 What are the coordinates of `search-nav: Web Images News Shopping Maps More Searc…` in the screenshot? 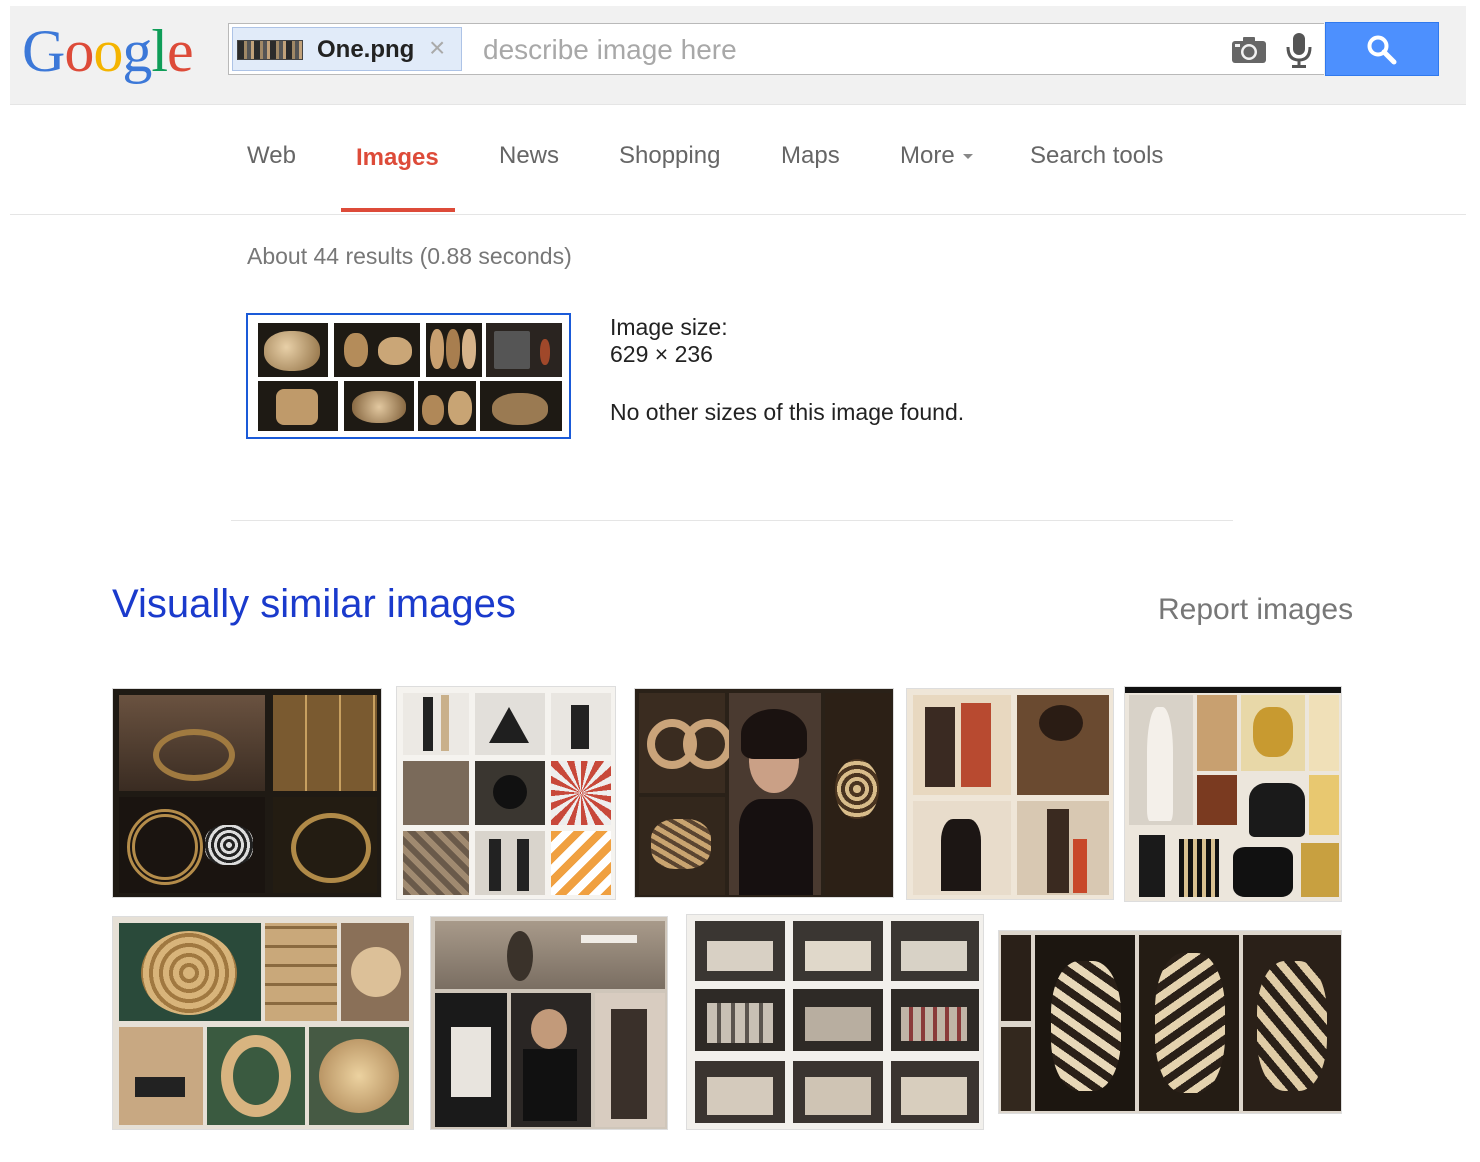 It's located at (740, 160).